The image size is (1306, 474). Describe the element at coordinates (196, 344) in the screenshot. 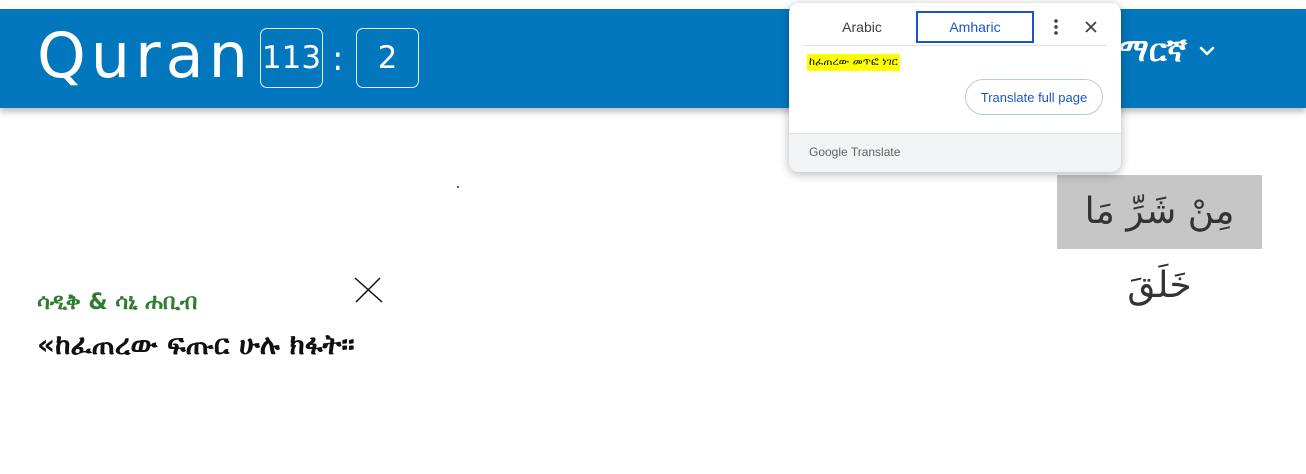

I see `translation-text: «ከፈጠረው ፍጡር ሁሉ ክፋት፡፡` at that location.